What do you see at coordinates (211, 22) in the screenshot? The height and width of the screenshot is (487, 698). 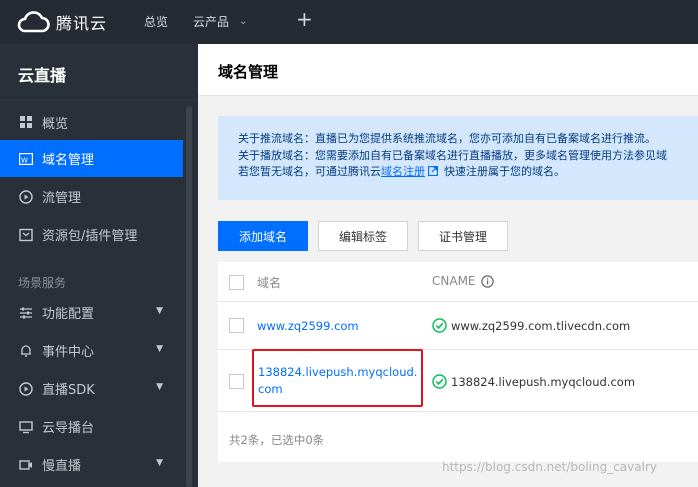 I see `nav-products-label: 云产品` at bounding box center [211, 22].